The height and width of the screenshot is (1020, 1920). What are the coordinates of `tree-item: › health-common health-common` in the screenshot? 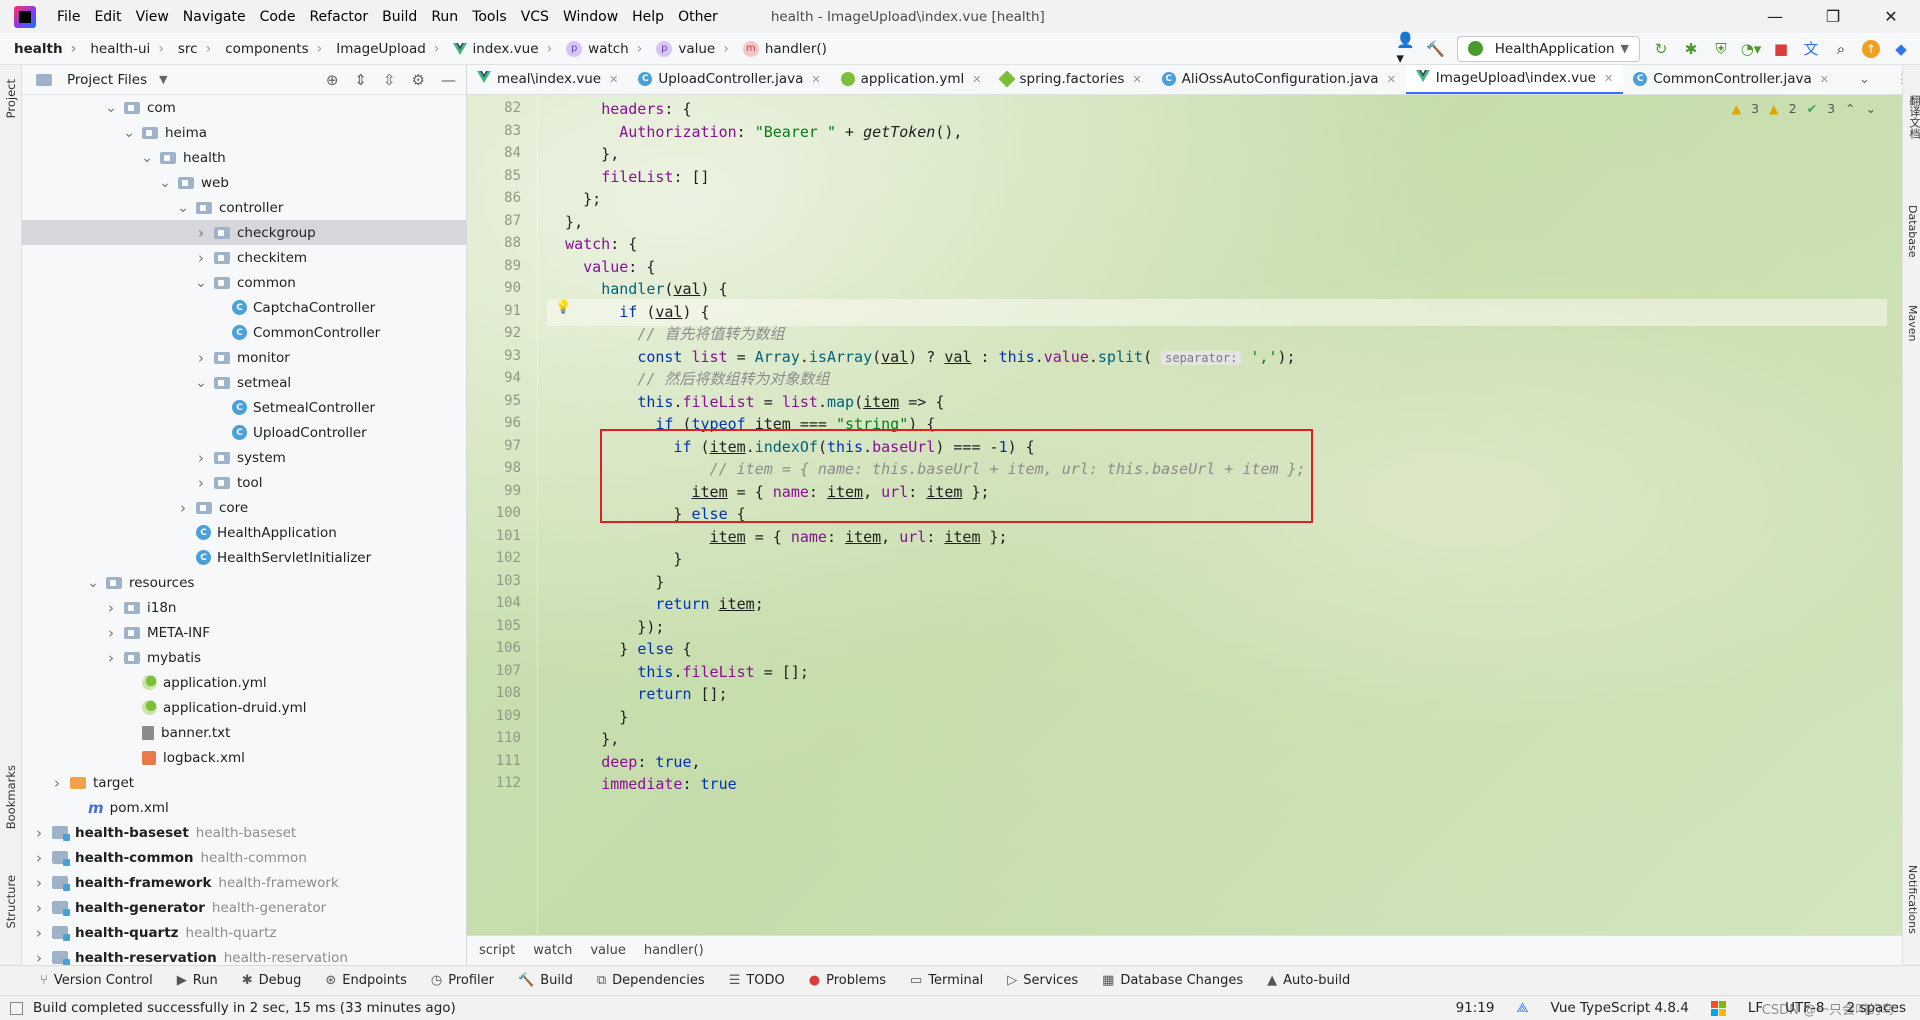 It's located at (244, 857).